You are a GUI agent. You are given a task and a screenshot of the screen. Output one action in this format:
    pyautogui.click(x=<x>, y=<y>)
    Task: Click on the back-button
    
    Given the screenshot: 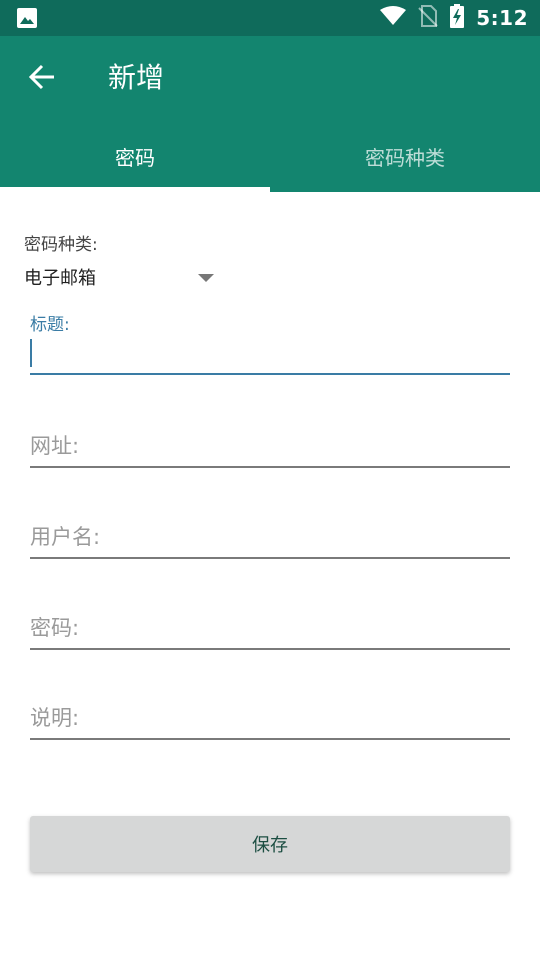 What is the action you would take?
    pyautogui.click(x=42, y=79)
    